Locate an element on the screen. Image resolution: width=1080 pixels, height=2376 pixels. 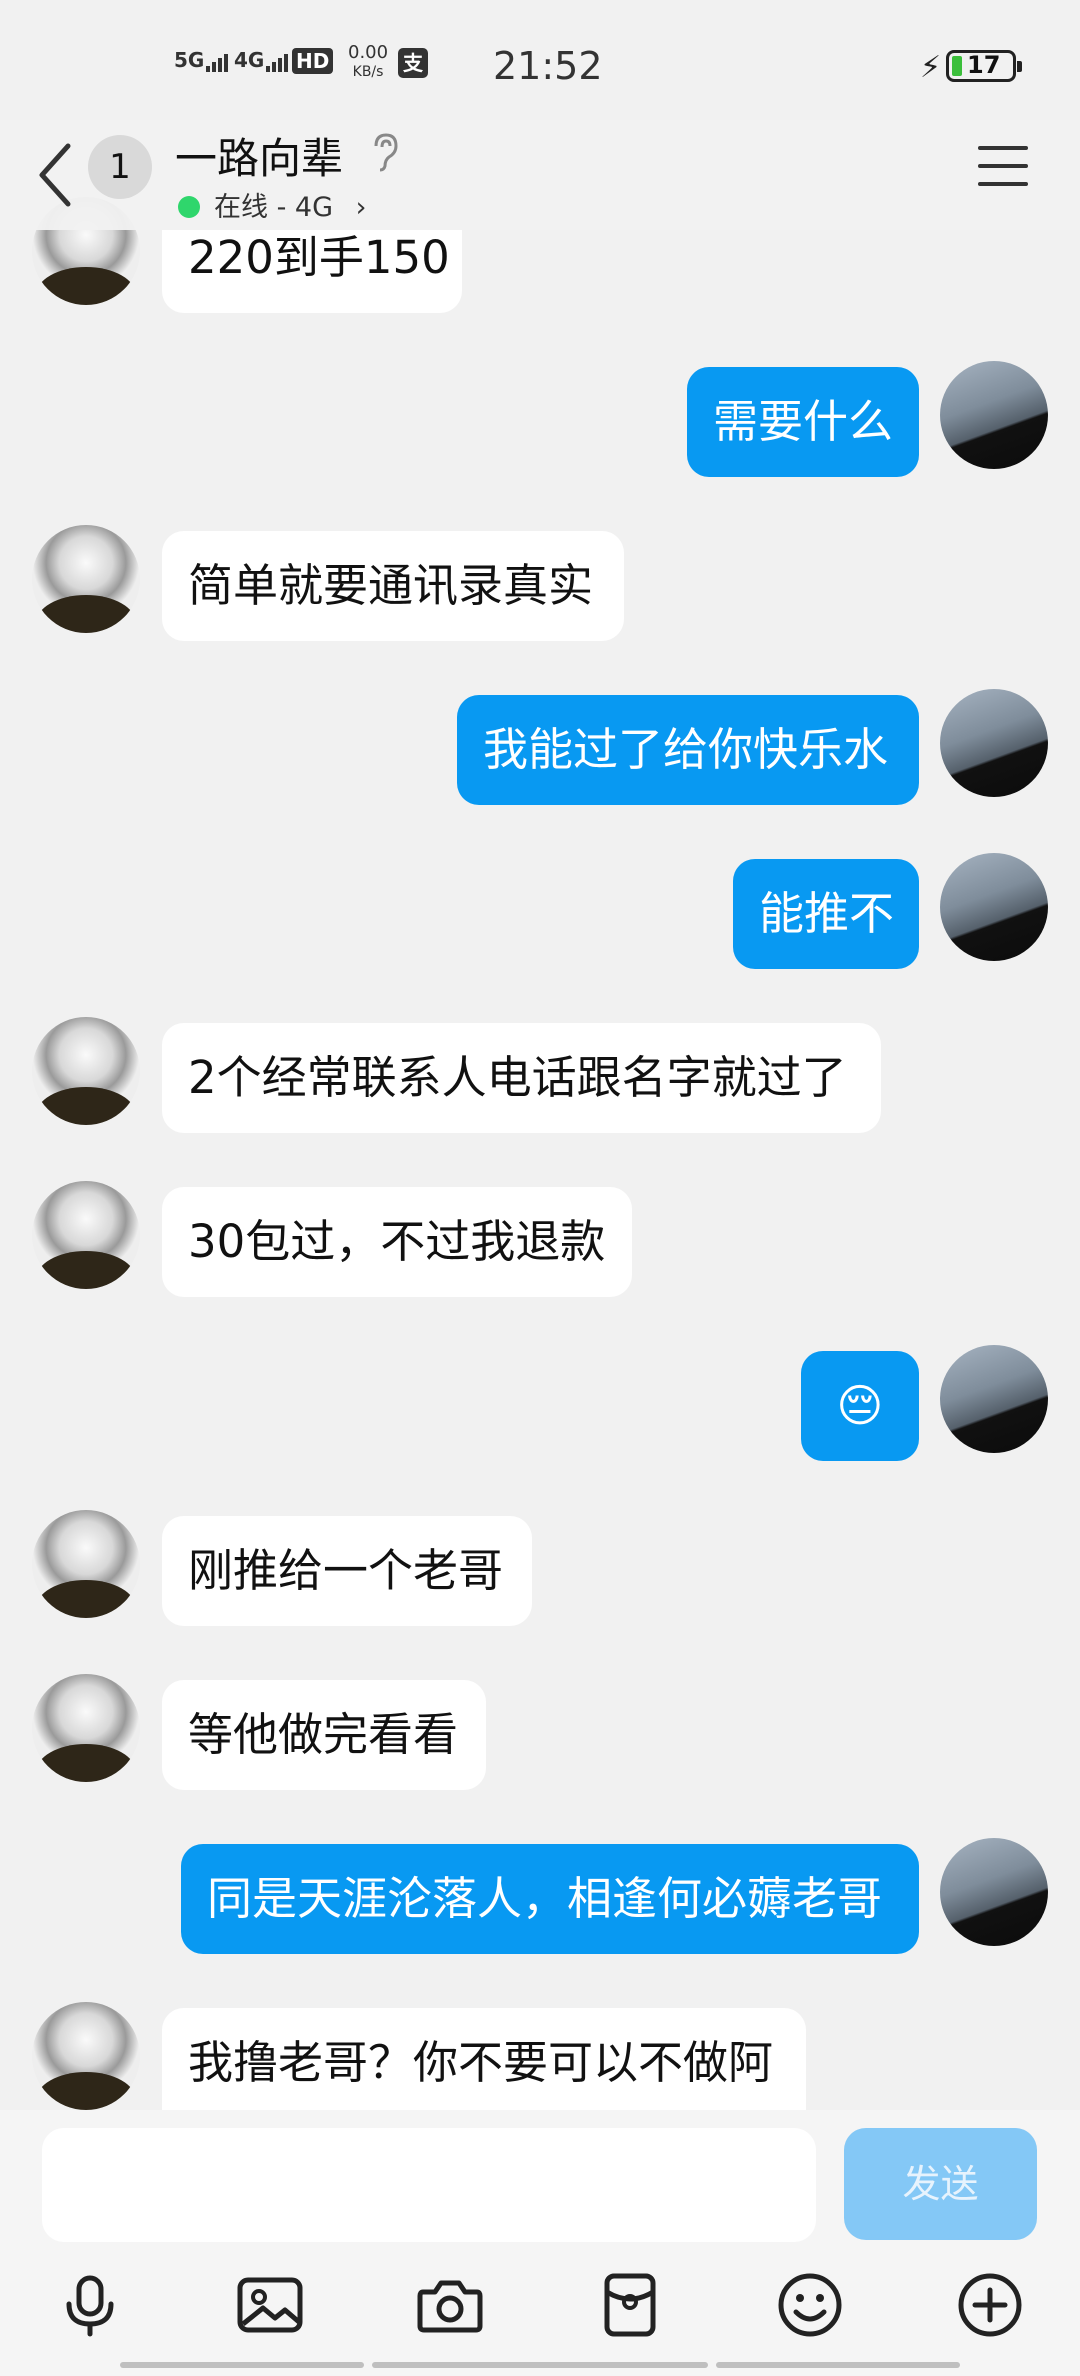
message-bubble: 同是天涯沦落人，相逢何必薅老哥 is located at coordinates (550, 1899).